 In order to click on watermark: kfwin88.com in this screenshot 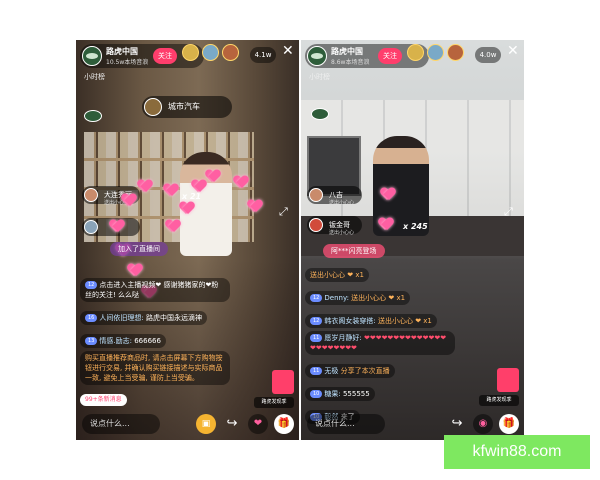, I will do `click(517, 452)`.